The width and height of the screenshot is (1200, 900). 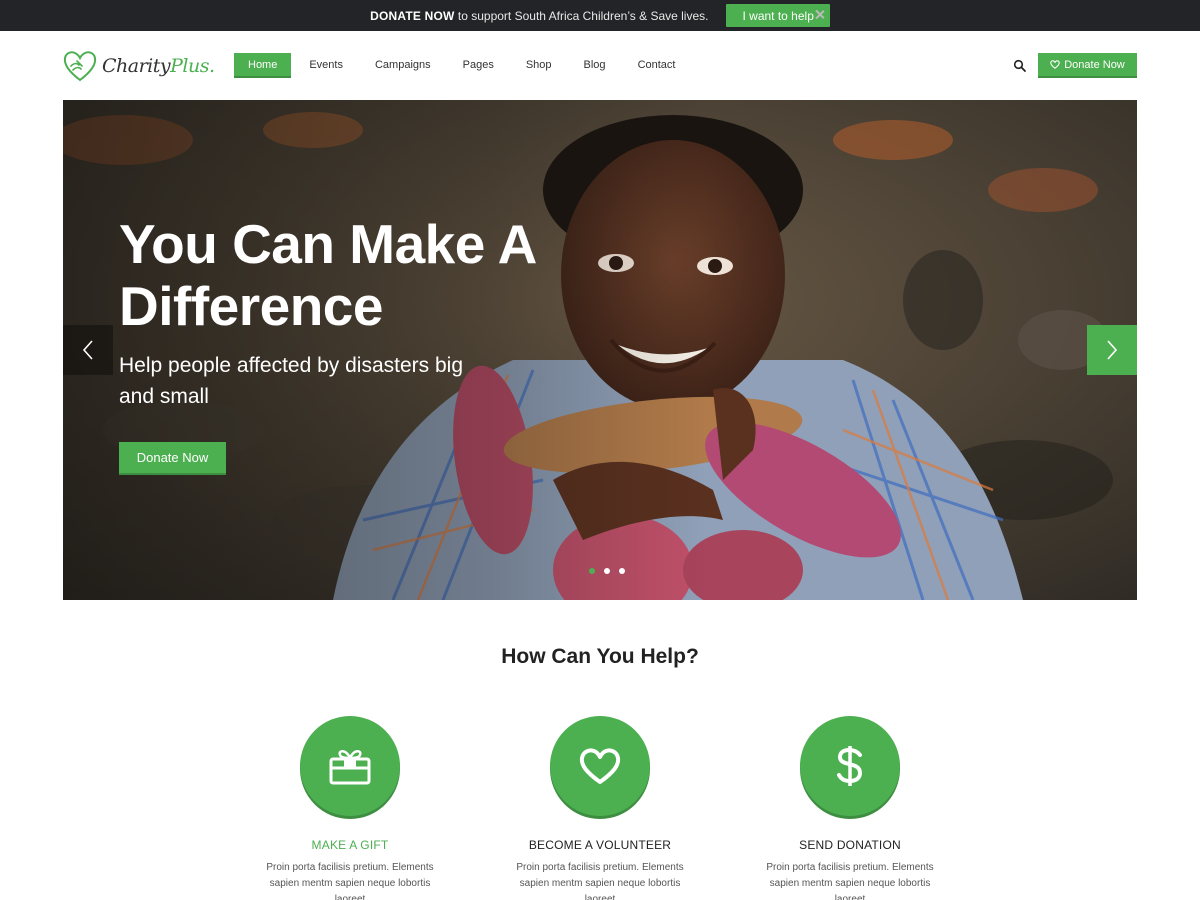 I want to click on brand-name-part1: Charity, so click(x=136, y=66).